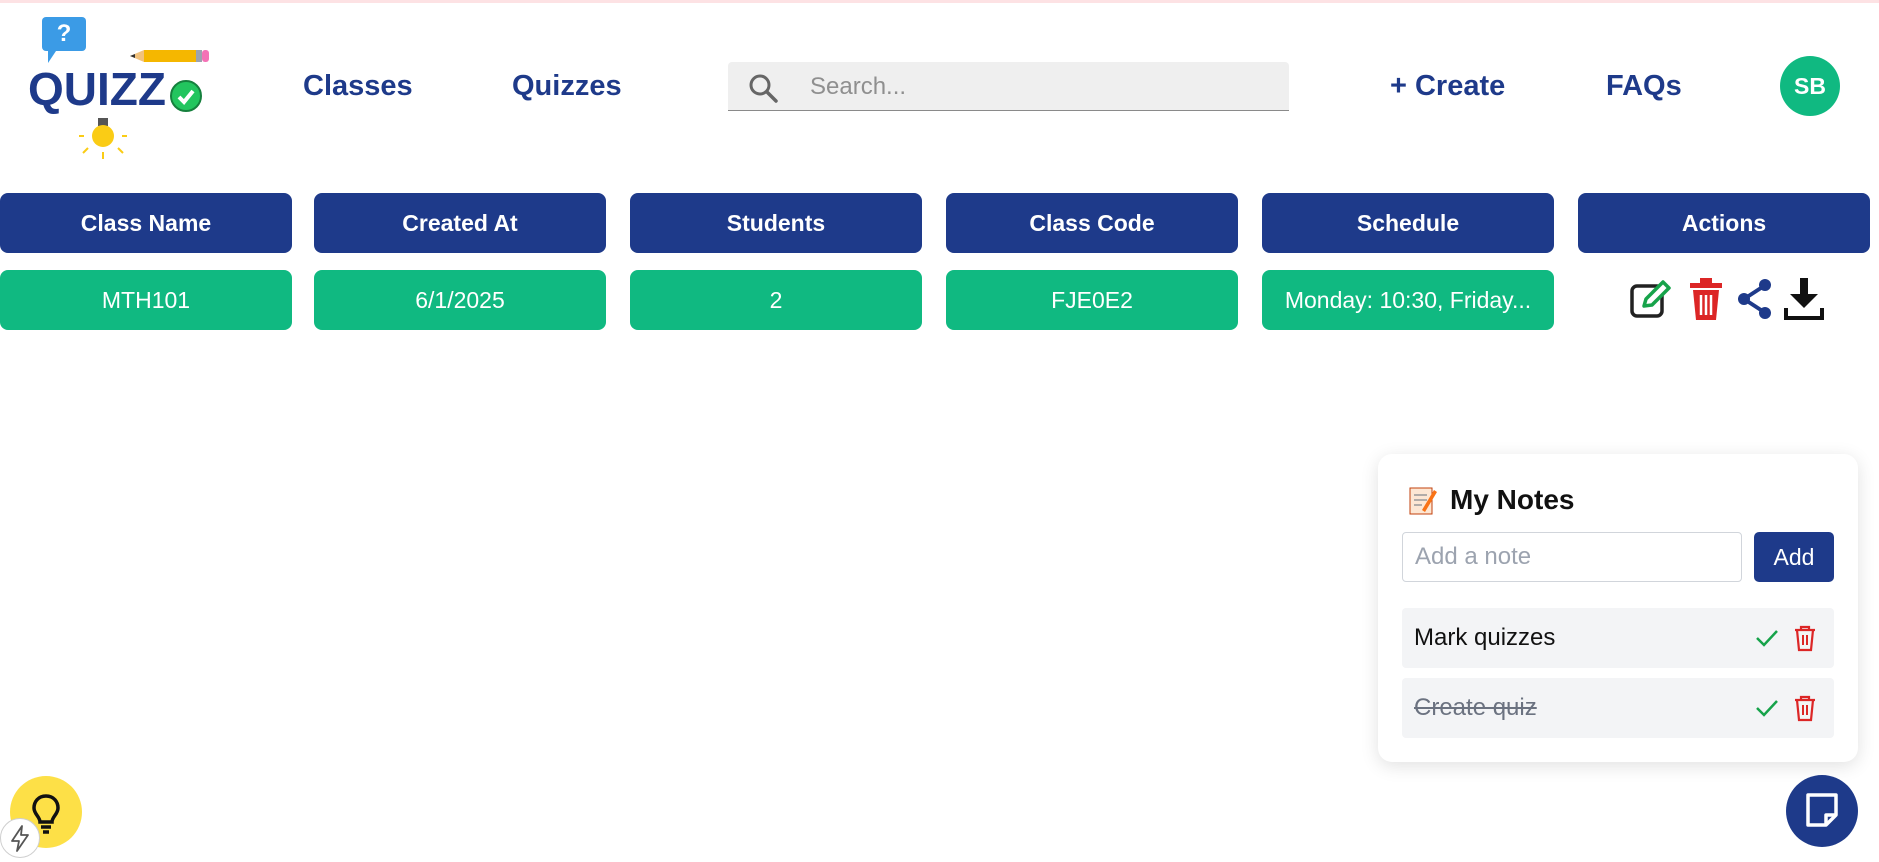 The width and height of the screenshot is (1879, 862). I want to click on share-icon, so click(1756, 299).